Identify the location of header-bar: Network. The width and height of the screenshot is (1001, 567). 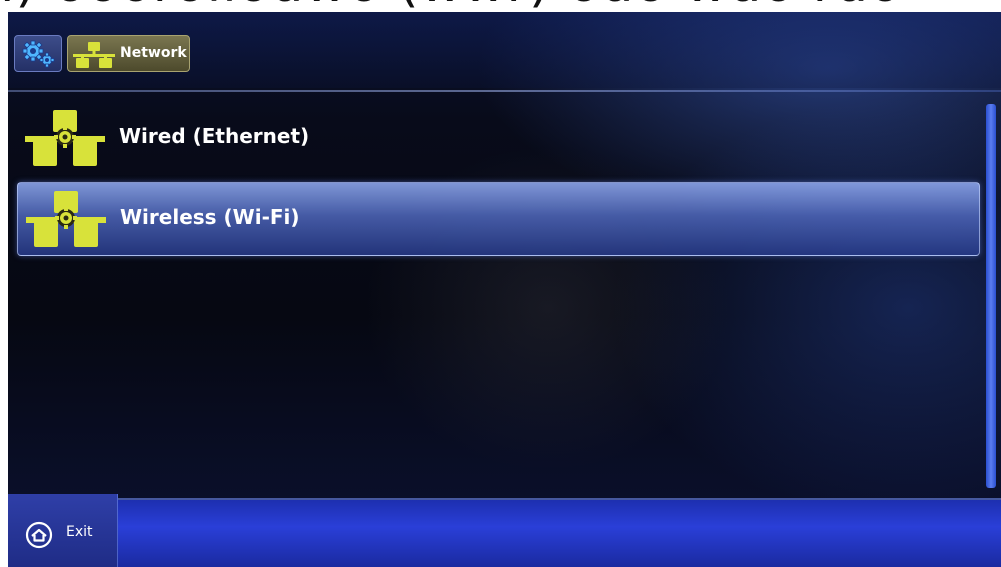
(504, 48).